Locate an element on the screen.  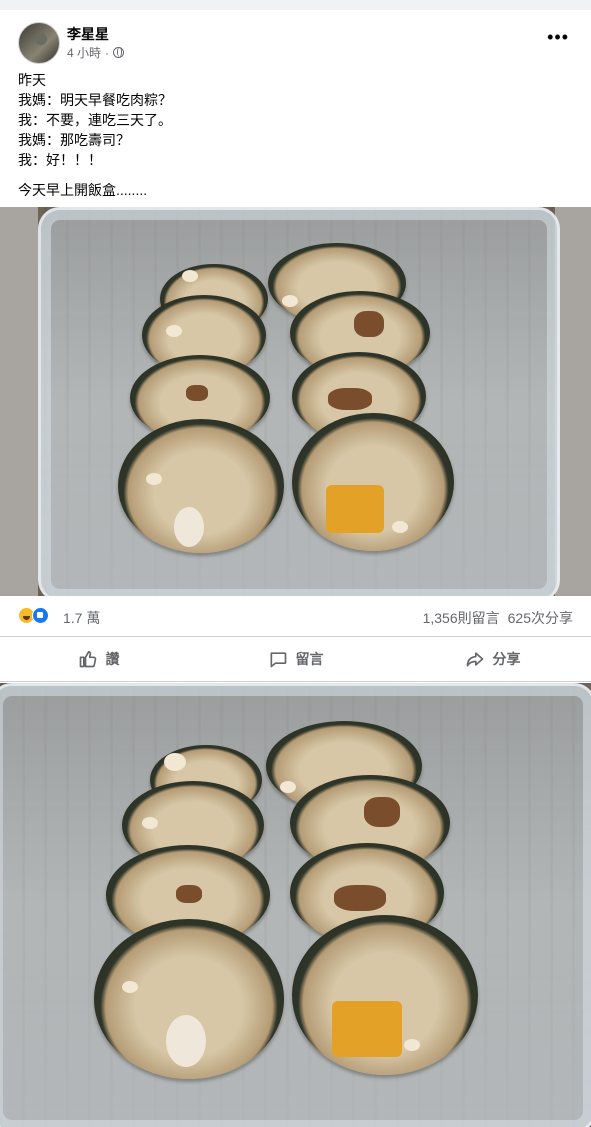
post-line: 昨天 is located at coordinates (32, 80).